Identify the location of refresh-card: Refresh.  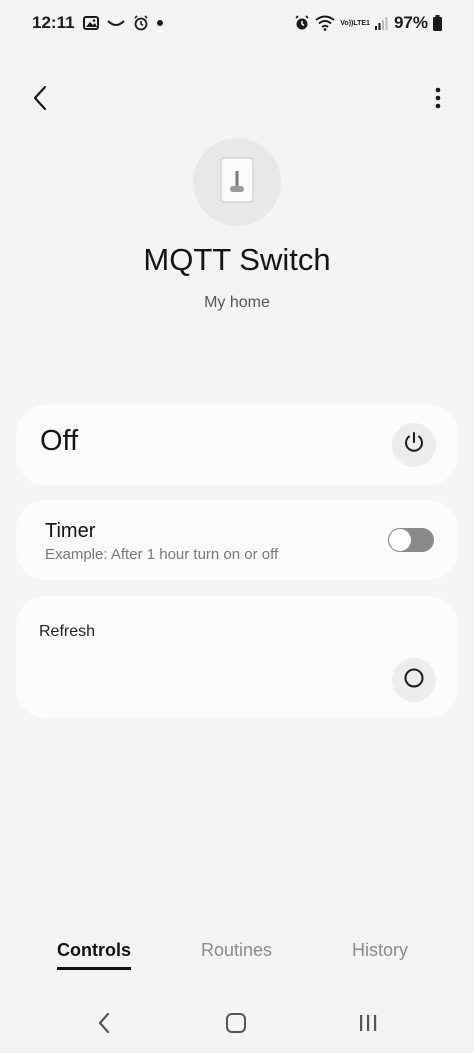
(237, 657).